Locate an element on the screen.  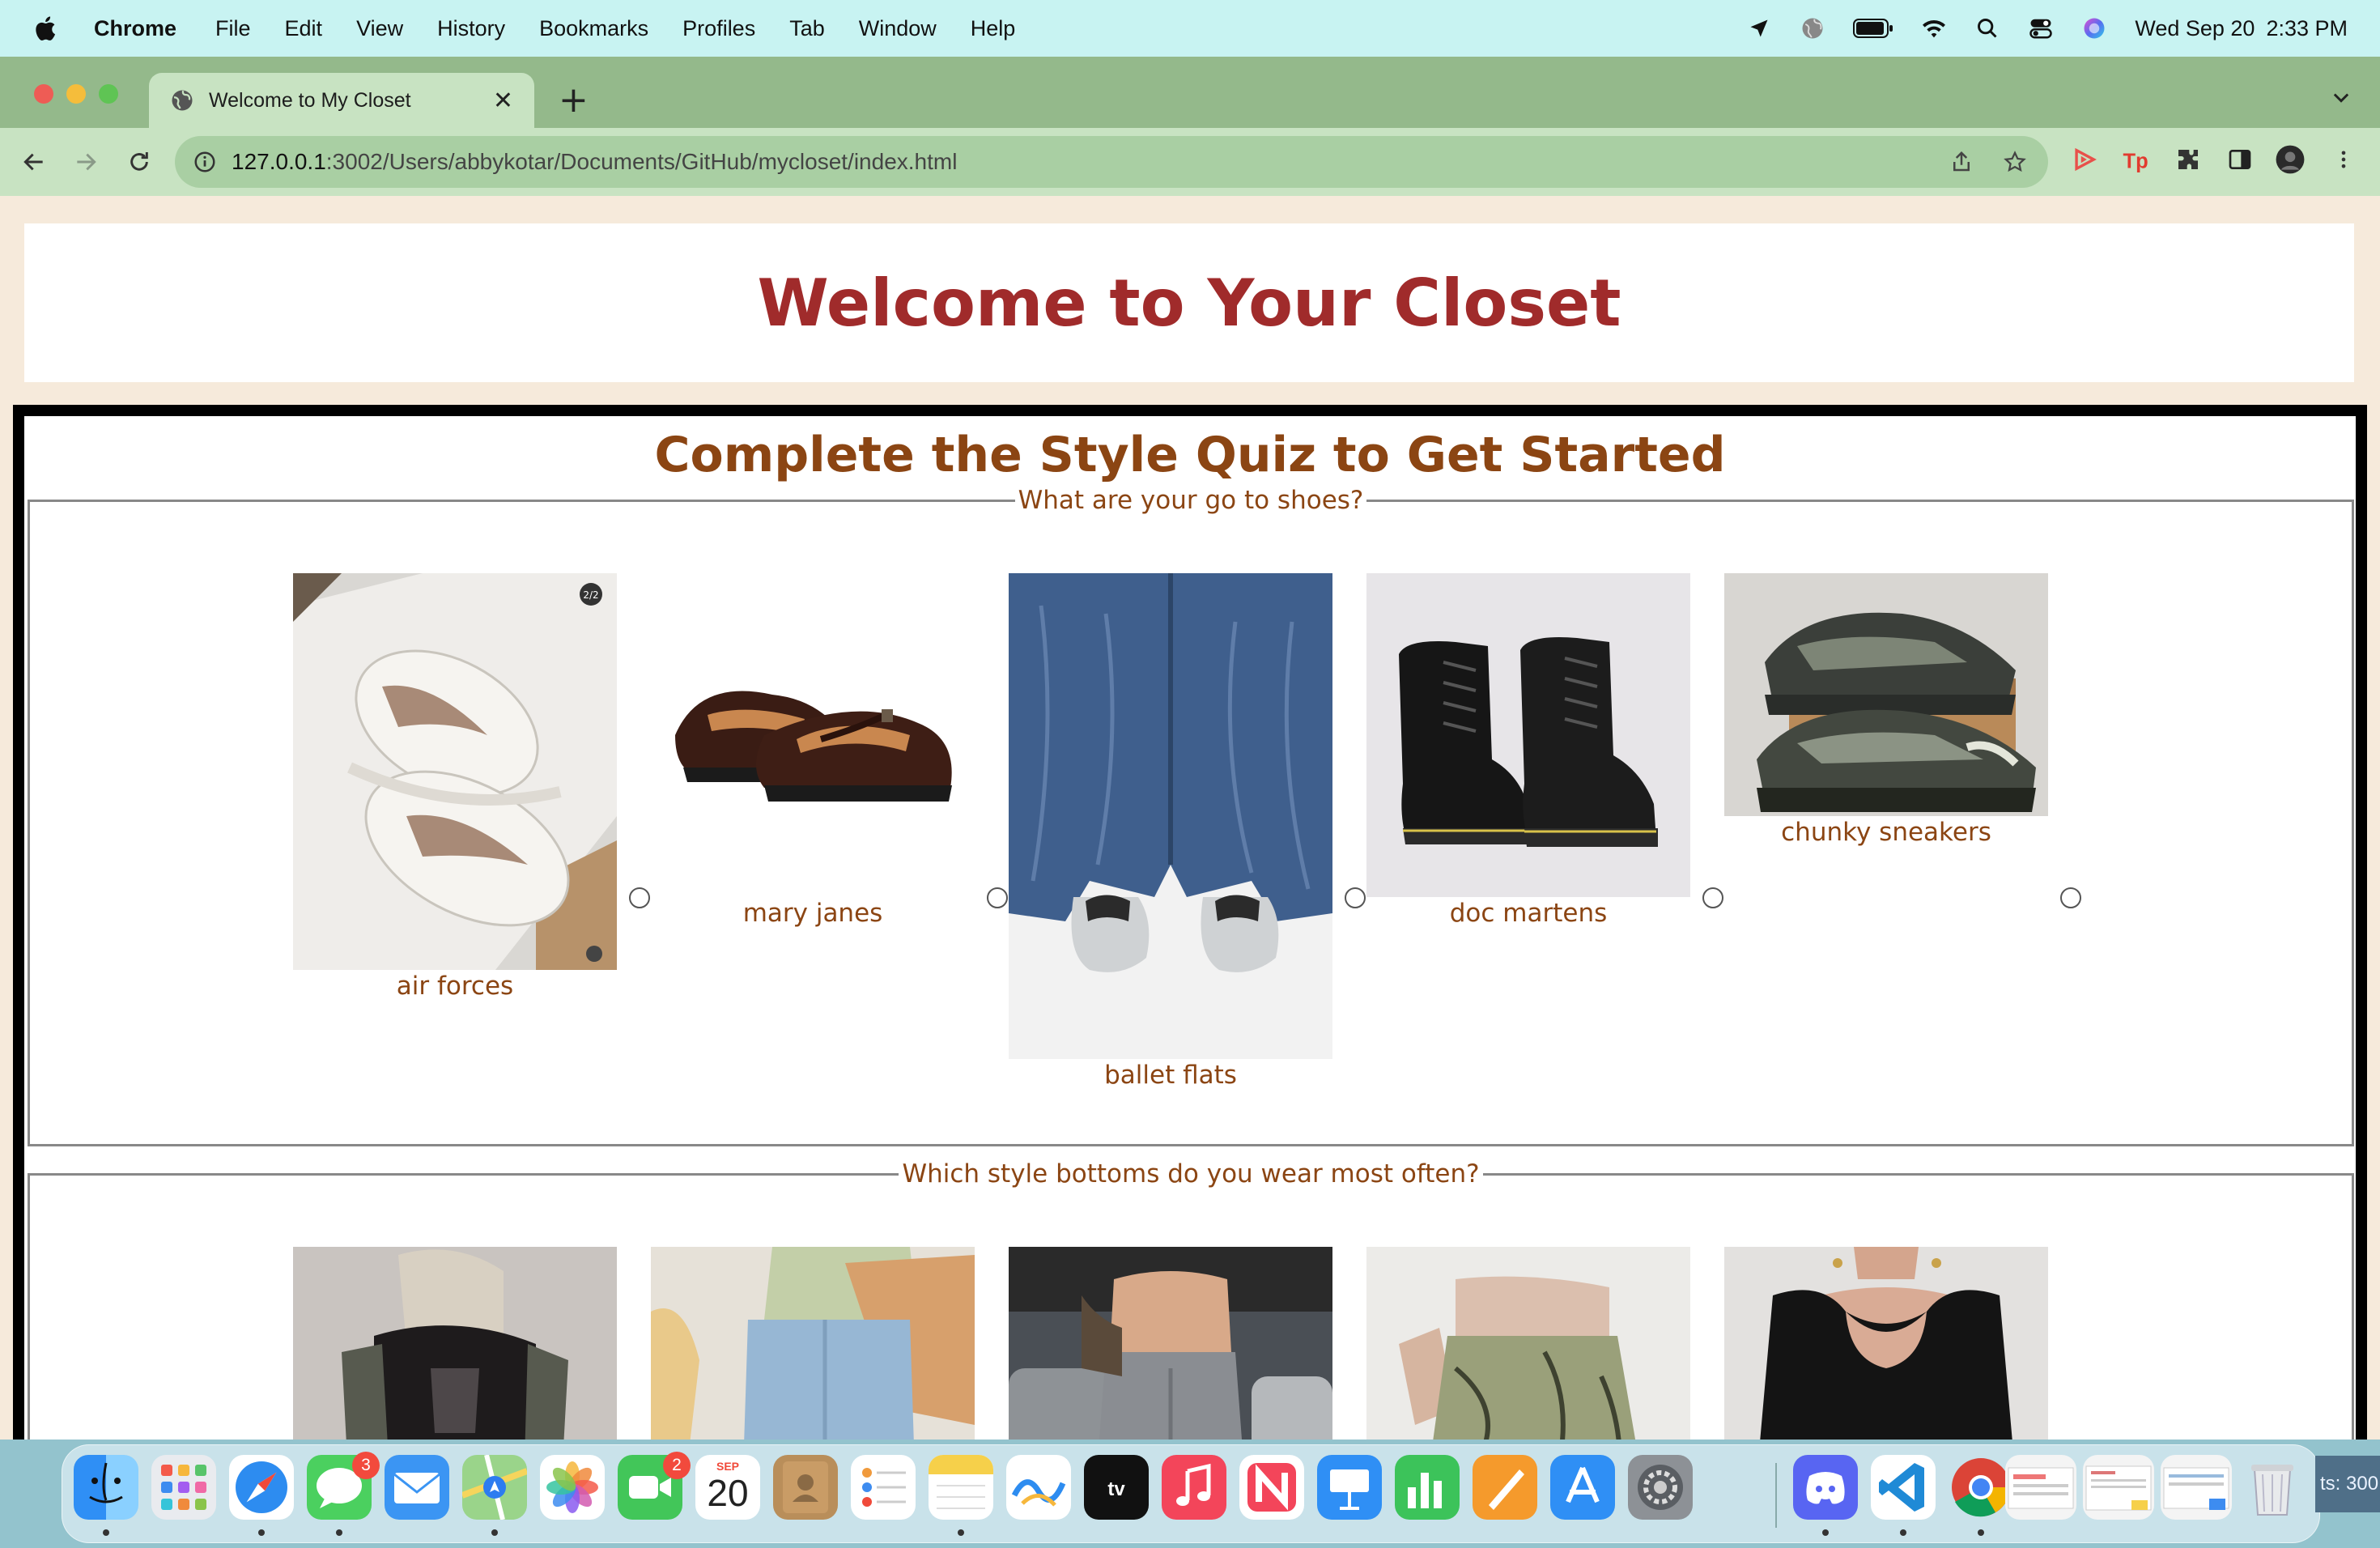
radio-air-forces is located at coordinates (639, 898).